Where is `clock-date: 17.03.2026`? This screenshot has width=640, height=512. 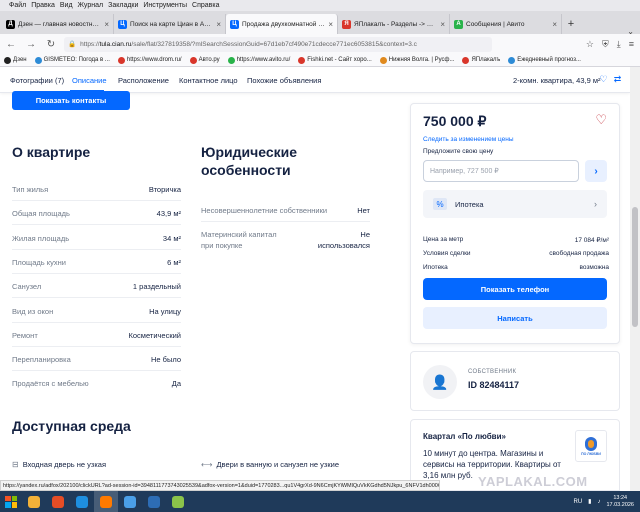 clock-date: 17.03.2026 is located at coordinates (620, 504).